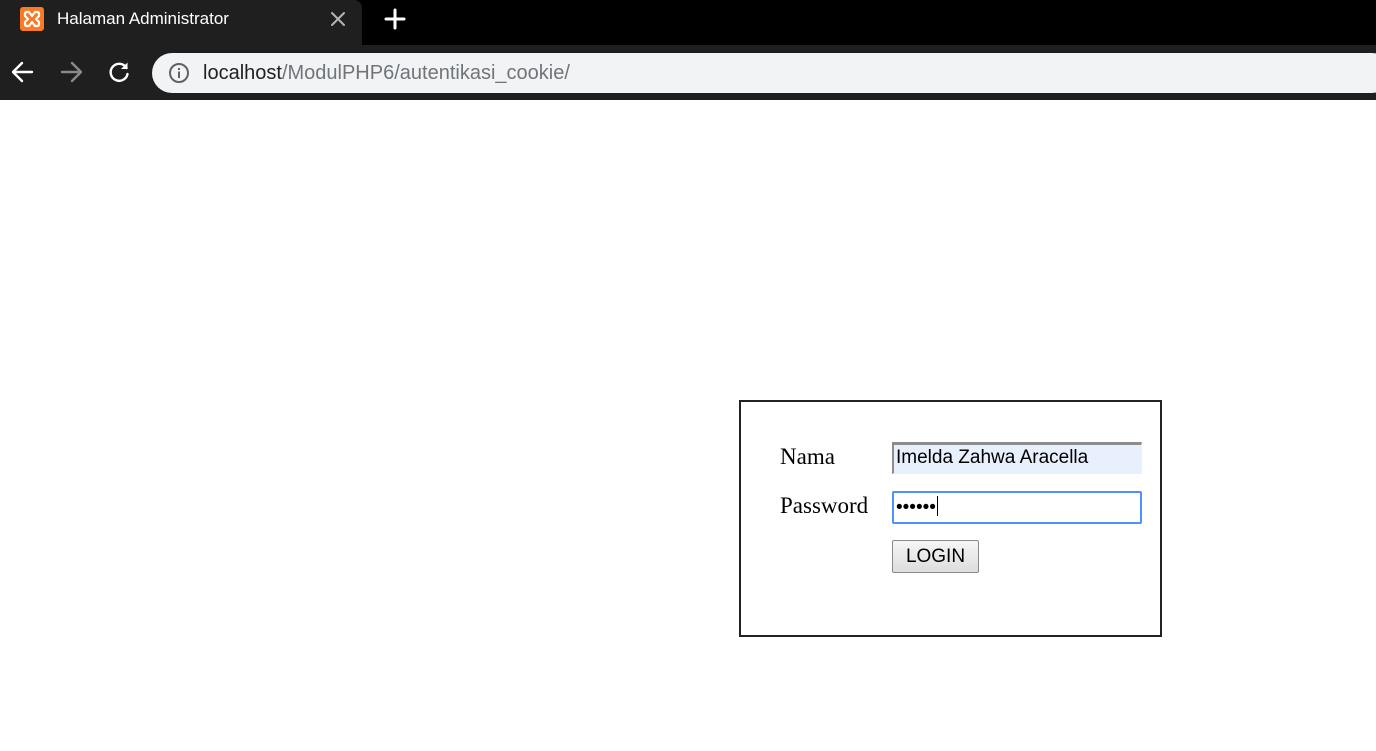 Image resolution: width=1376 pixels, height=751 pixels. What do you see at coordinates (179, 73) in the screenshot?
I see `info-icon` at bounding box center [179, 73].